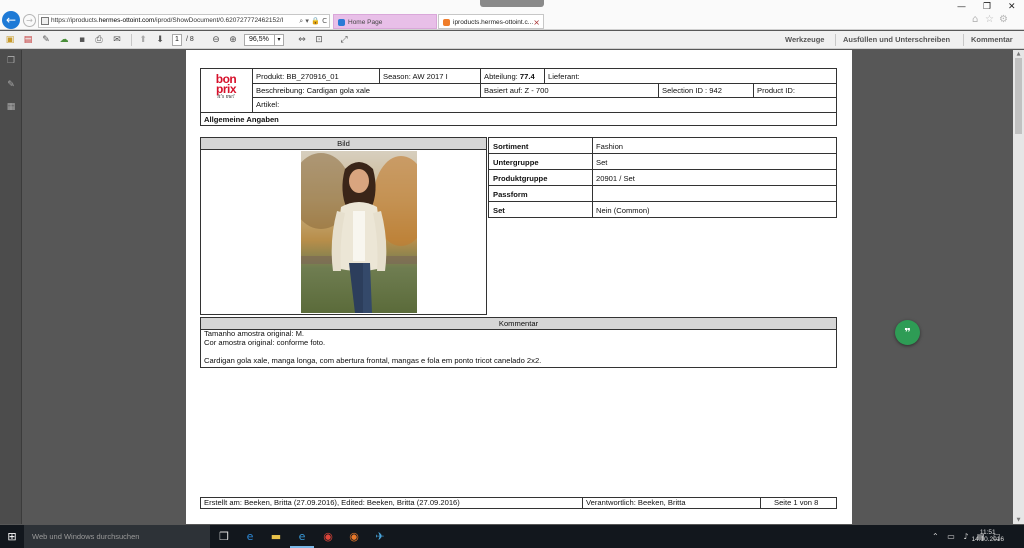  I want to click on url-path: /iprod/ShowDocument/0.620727772462152/I, so click(219, 20).